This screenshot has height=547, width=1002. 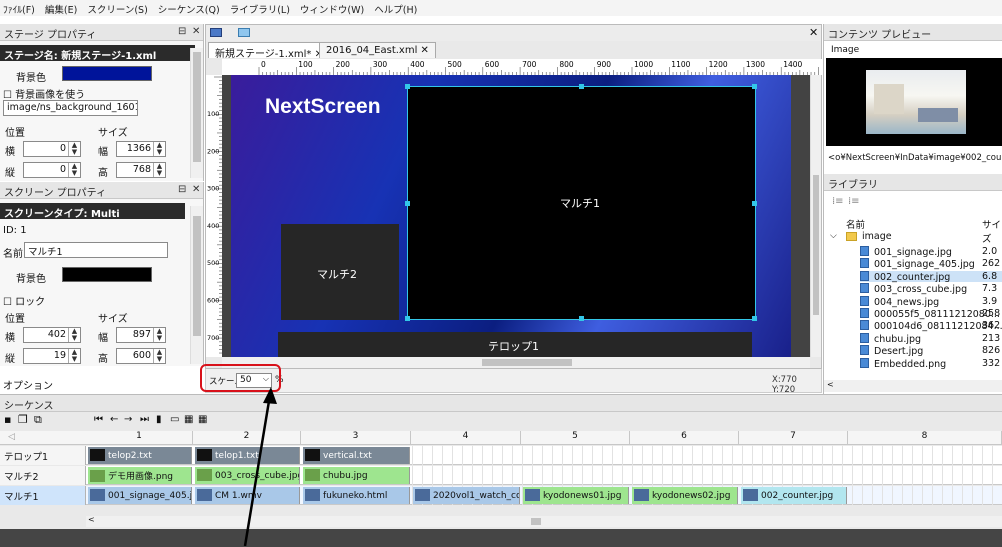 What do you see at coordinates (70, 108) in the screenshot?
I see `bg-image-path-field: image/ns_background_1601.png` at bounding box center [70, 108].